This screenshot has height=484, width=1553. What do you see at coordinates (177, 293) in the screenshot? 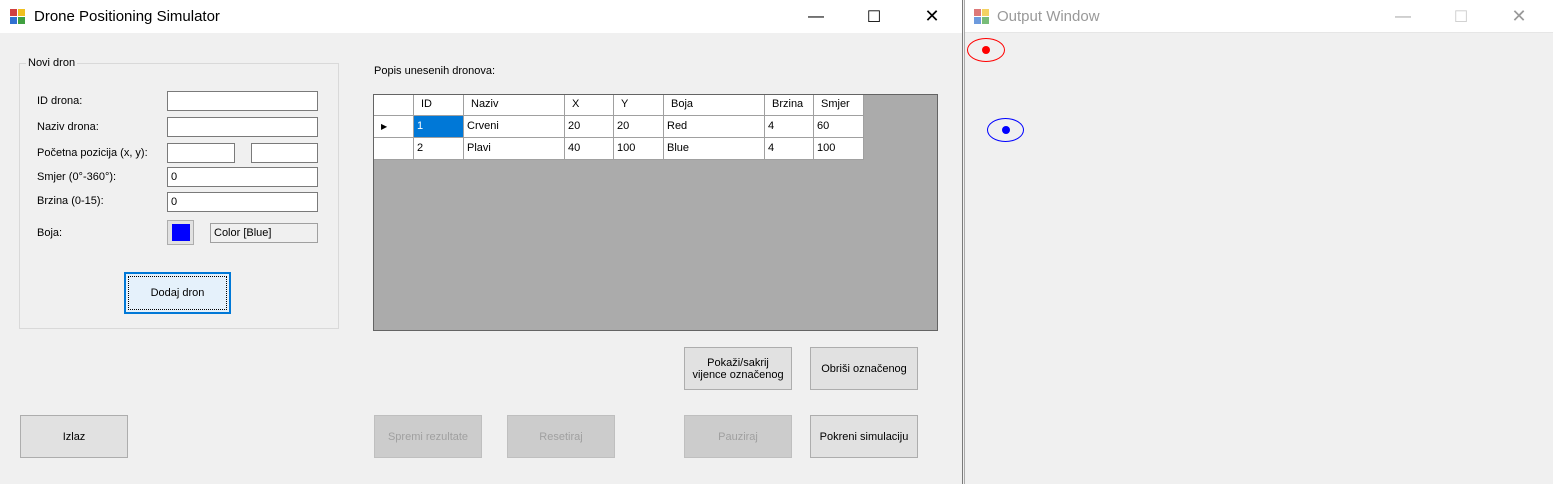
I see `add-drone-button: Dodaj dron` at bounding box center [177, 293].